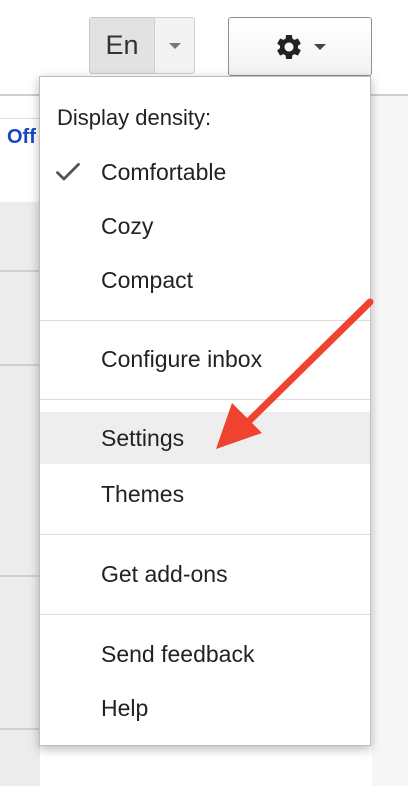 Image resolution: width=408 pixels, height=786 pixels. What do you see at coordinates (20, 494) in the screenshot?
I see `background-page-left` at bounding box center [20, 494].